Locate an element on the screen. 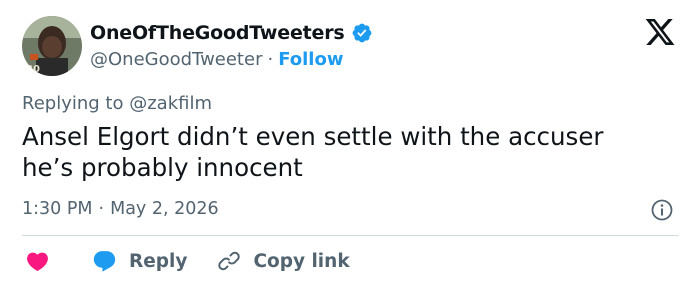 Image resolution: width=700 pixels, height=287 pixels. like-button is located at coordinates (37, 261).